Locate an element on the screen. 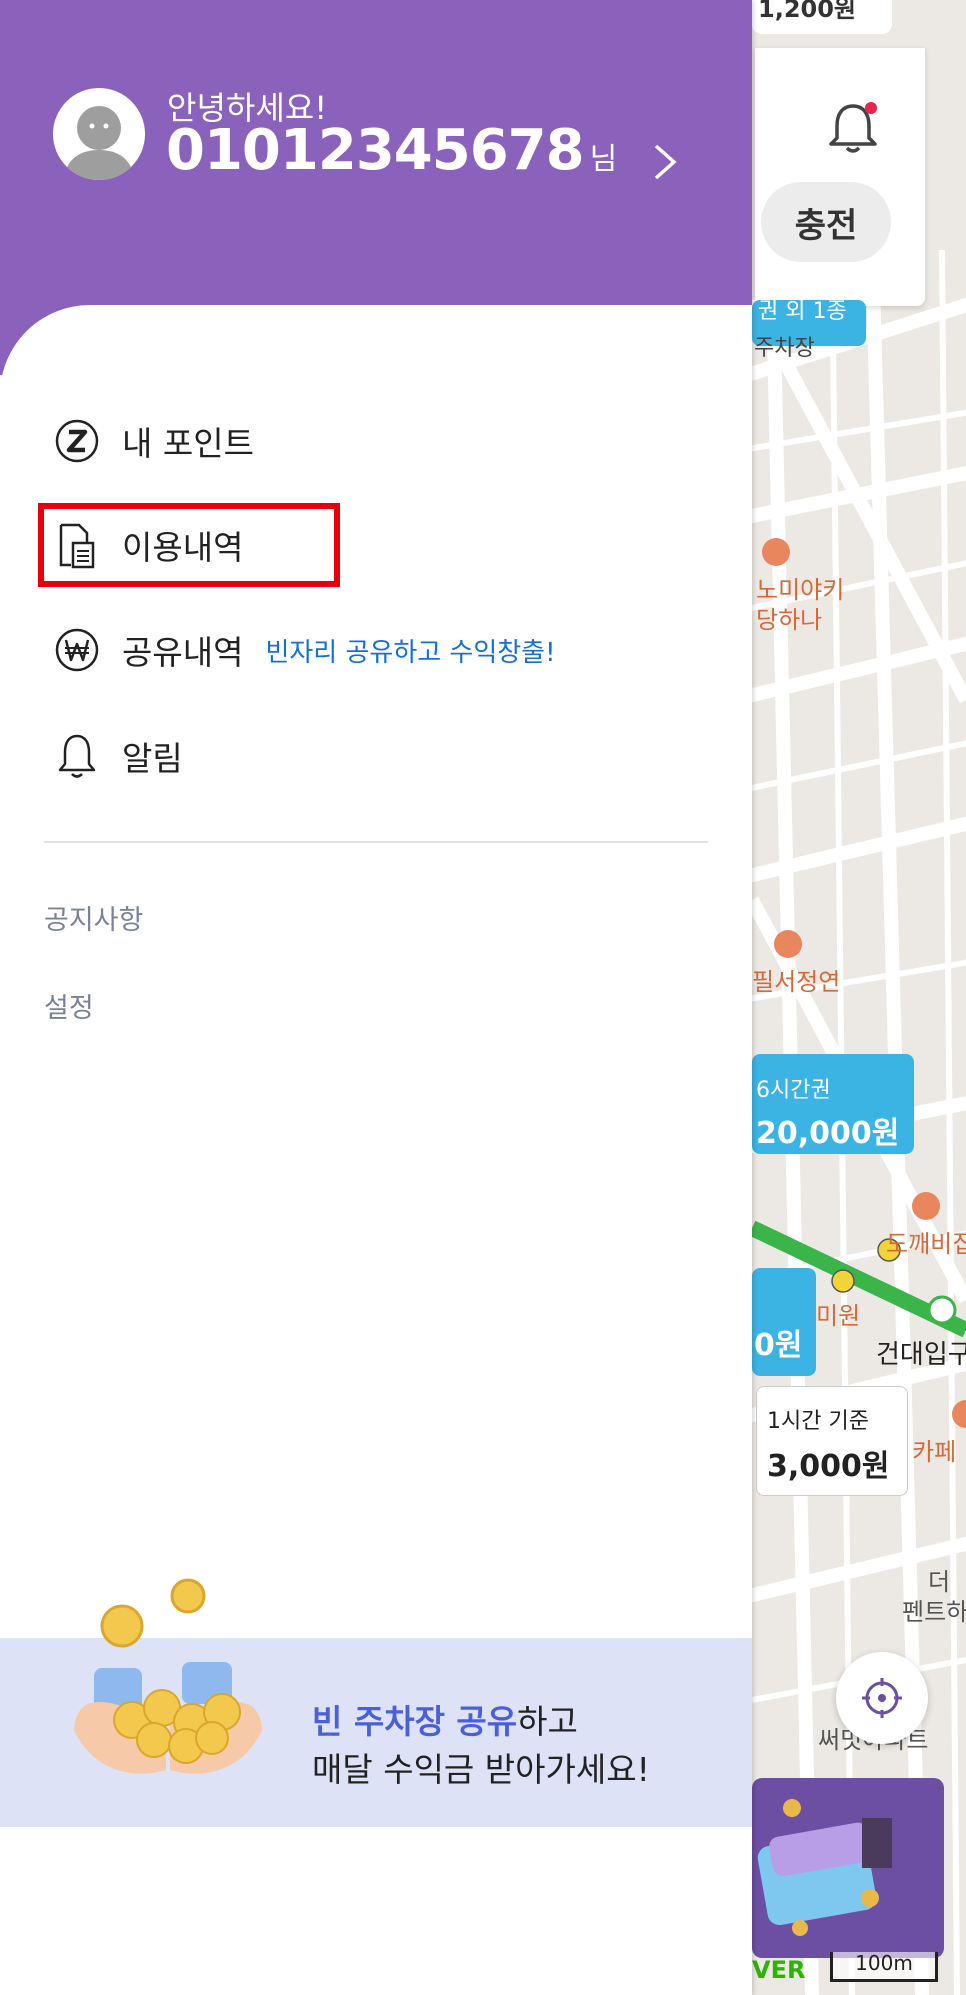  menu-divider is located at coordinates (376, 842).